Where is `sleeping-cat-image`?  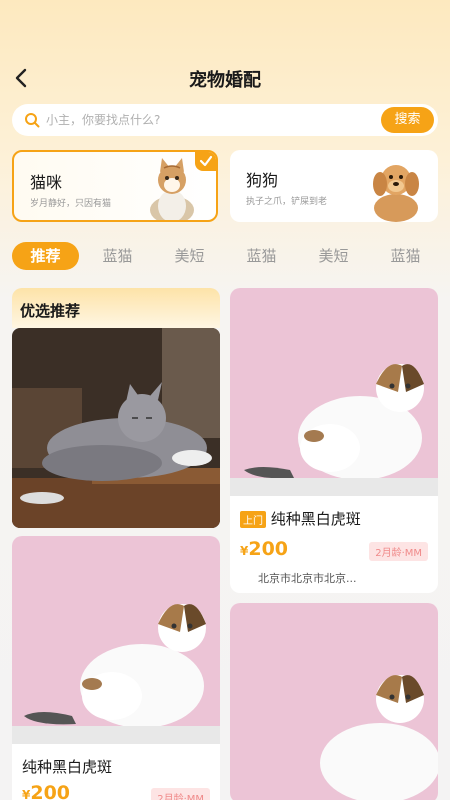
sleeping-cat-image is located at coordinates (116, 428).